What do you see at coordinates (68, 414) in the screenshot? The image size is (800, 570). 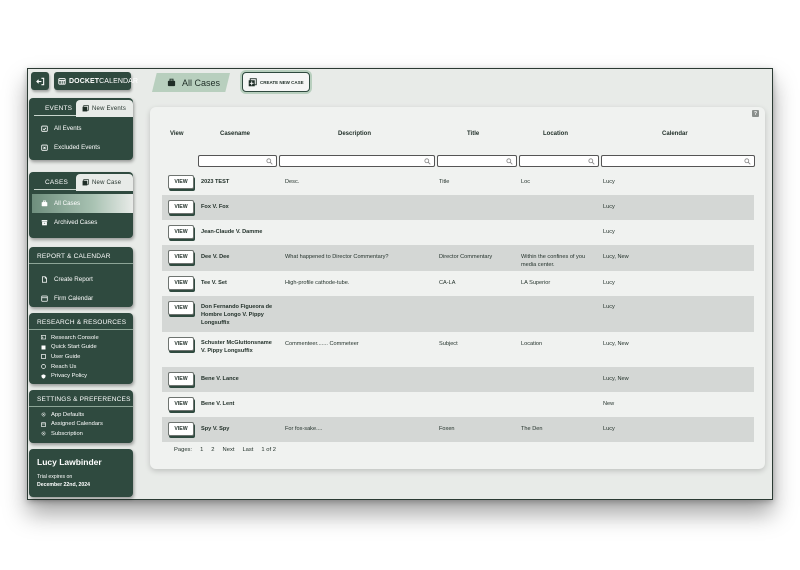 I see `sidebar-item-label: App Defaults` at bounding box center [68, 414].